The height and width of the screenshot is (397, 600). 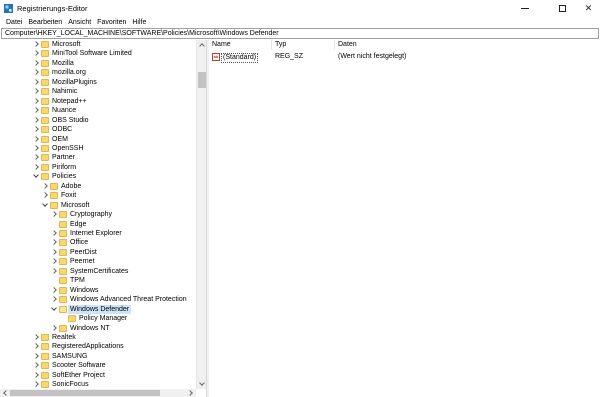 What do you see at coordinates (98, 158) in the screenshot?
I see `tree-item: Partner` at bounding box center [98, 158].